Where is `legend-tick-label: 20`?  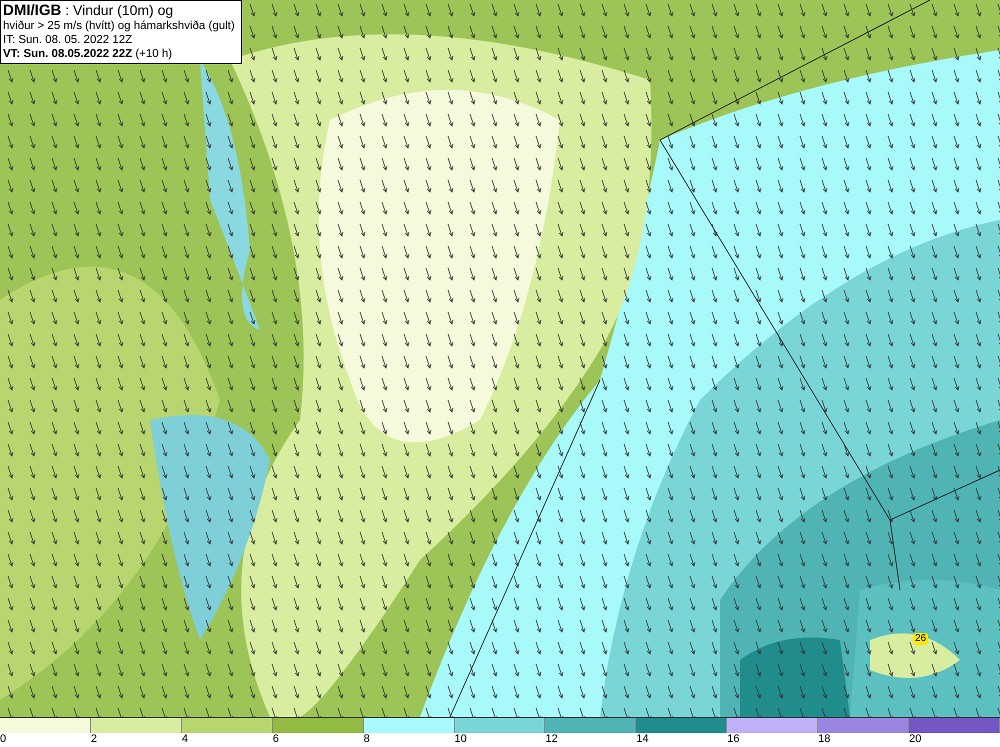 legend-tick-label: 20 is located at coordinates (915, 739).